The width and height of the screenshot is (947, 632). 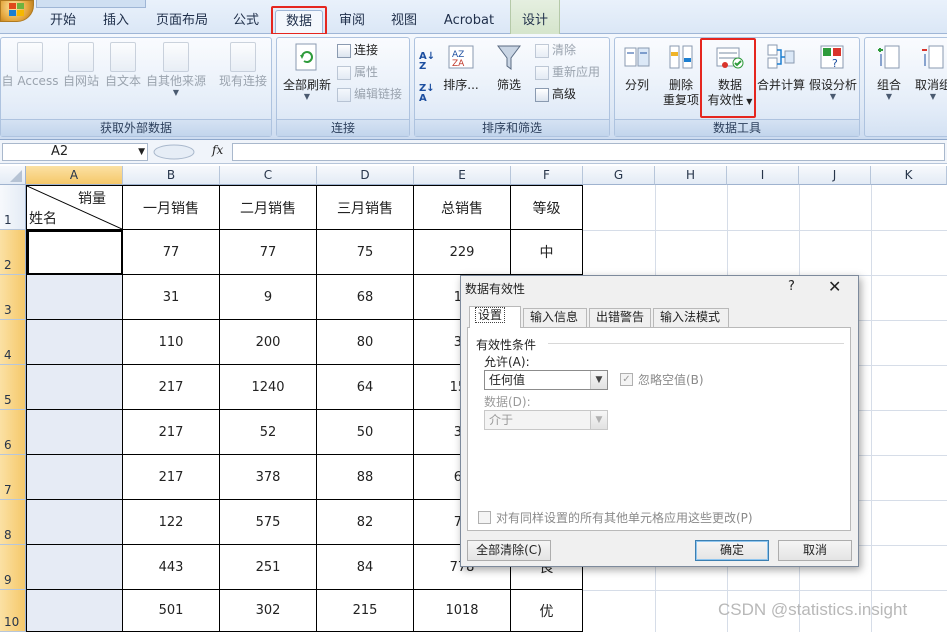 What do you see at coordinates (469, 22) in the screenshot?
I see `tab-acrobat: Acrobat` at bounding box center [469, 22].